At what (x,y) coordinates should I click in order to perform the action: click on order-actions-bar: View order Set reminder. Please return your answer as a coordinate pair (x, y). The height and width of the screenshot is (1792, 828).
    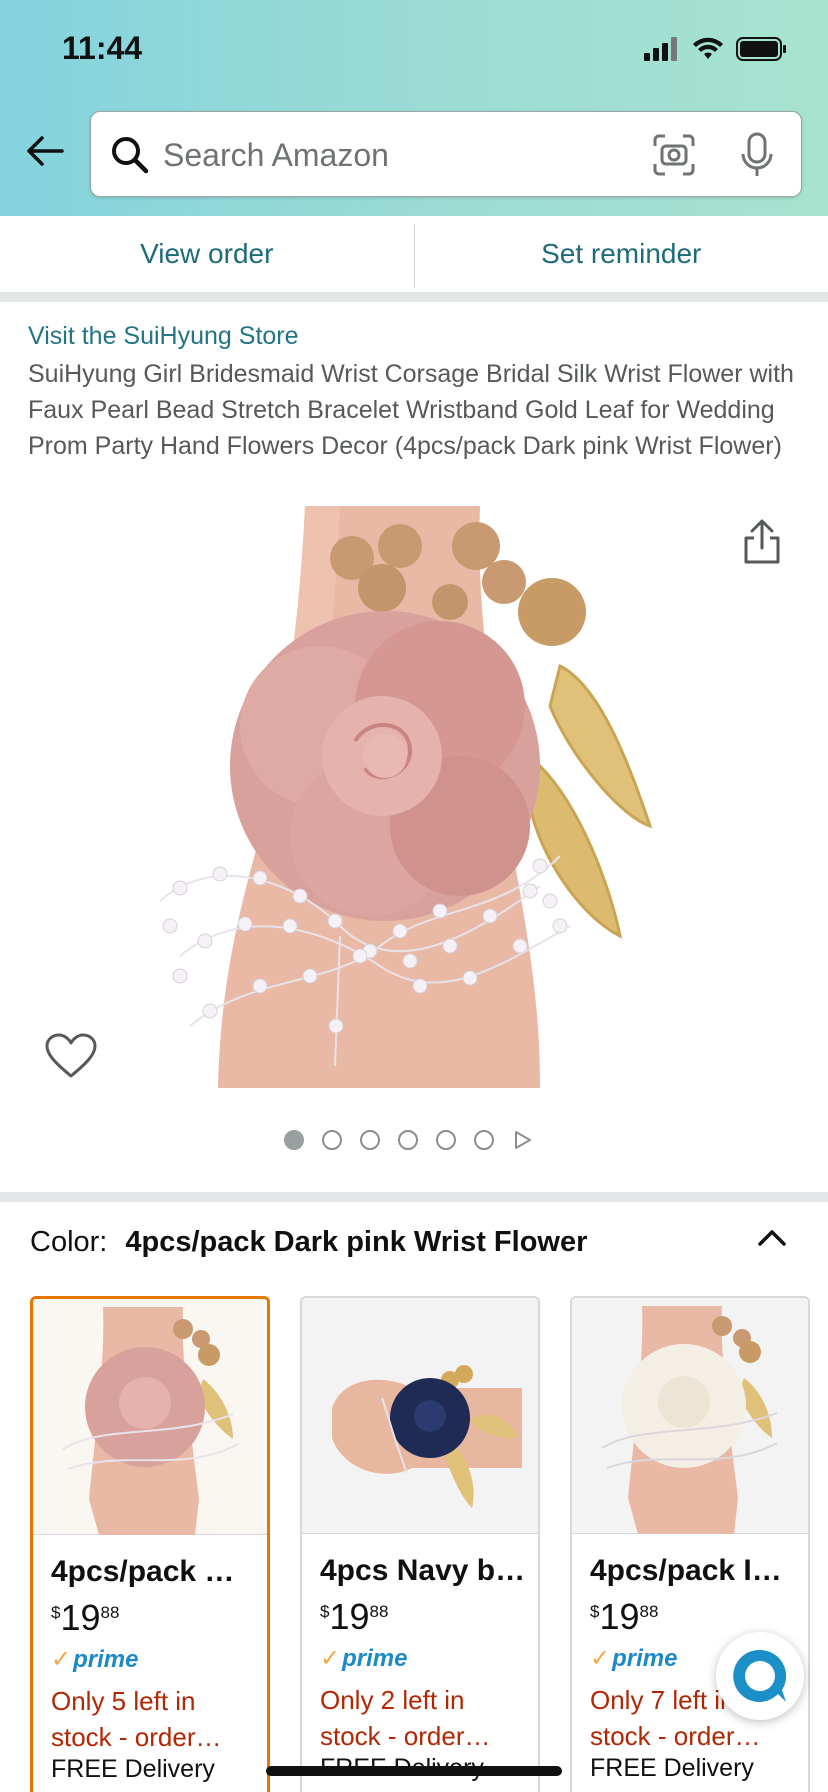
    Looking at the image, I should click on (414, 259).